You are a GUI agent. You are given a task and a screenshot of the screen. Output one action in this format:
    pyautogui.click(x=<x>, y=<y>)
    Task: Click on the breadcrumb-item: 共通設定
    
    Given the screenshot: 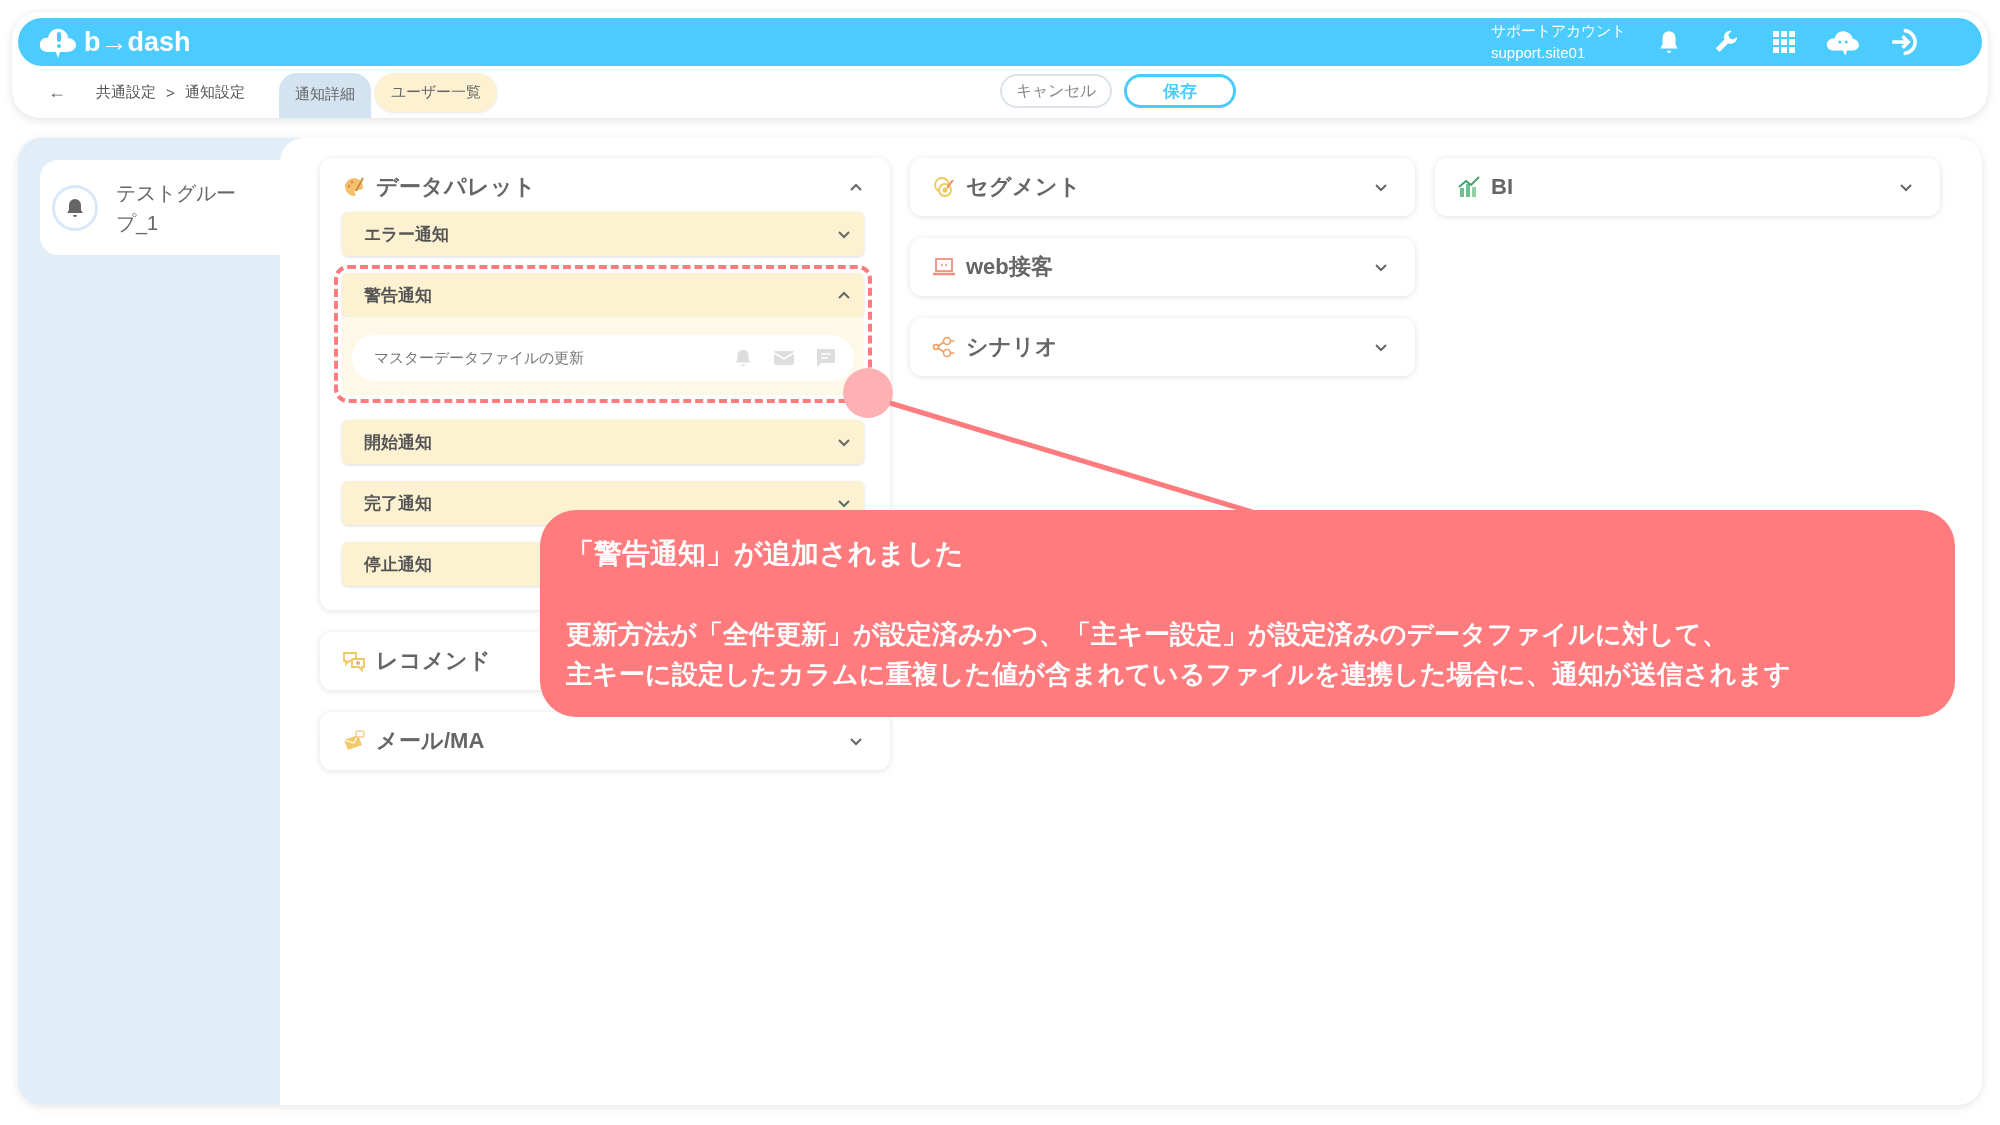 What is the action you would take?
    pyautogui.click(x=126, y=92)
    